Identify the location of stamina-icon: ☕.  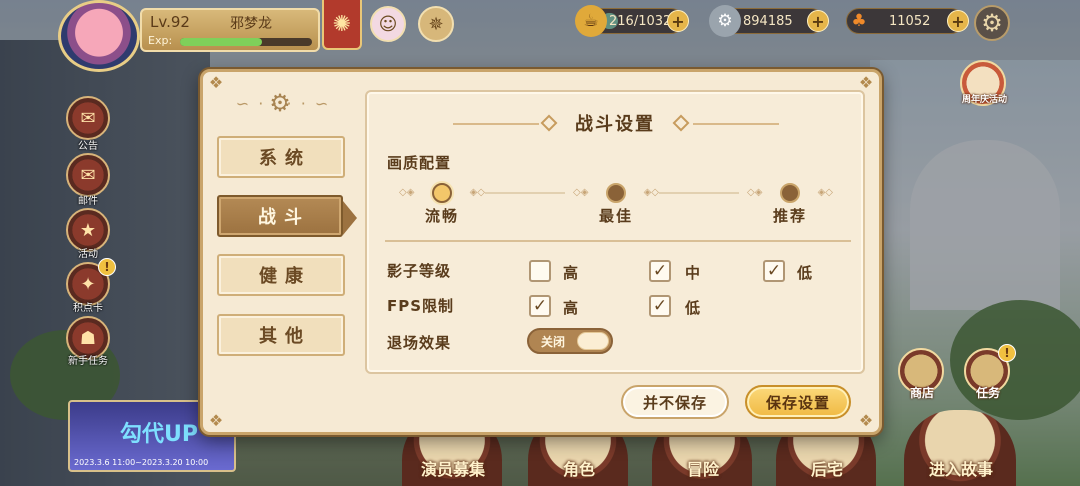
(591, 21).